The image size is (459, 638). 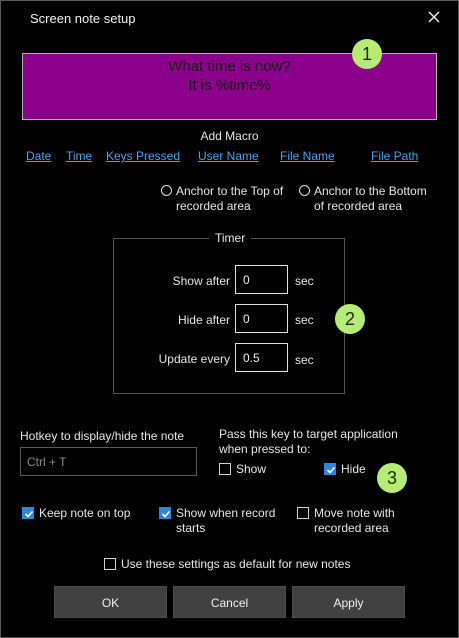 I want to click on pass-show-checkbox, so click(x=225, y=469).